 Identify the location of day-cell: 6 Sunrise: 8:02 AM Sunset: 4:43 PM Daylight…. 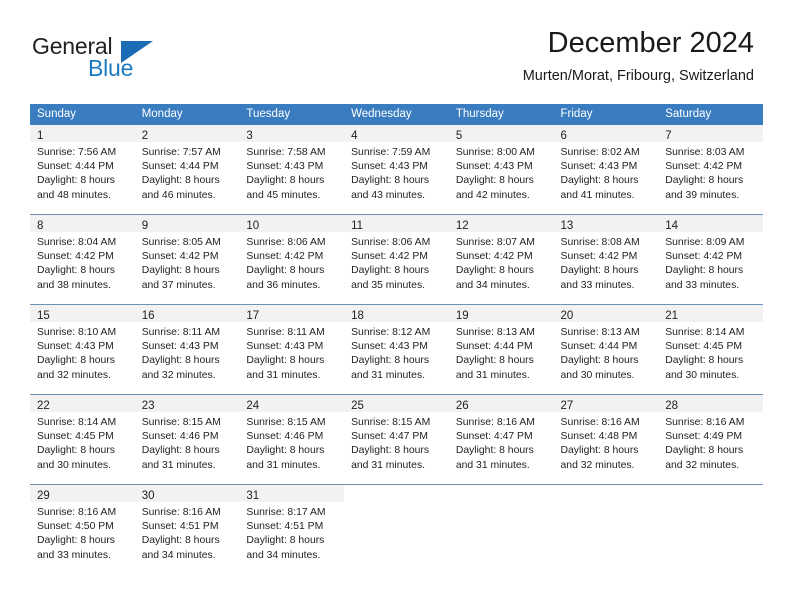
(606, 170).